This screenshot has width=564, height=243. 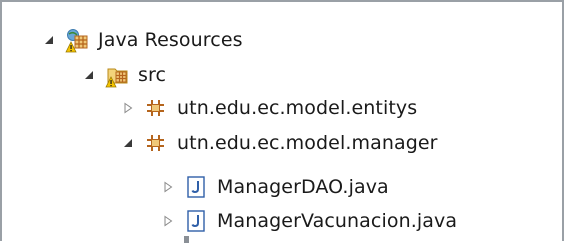 What do you see at coordinates (77, 40) in the screenshot?
I see `java-resources-warning-icon` at bounding box center [77, 40].